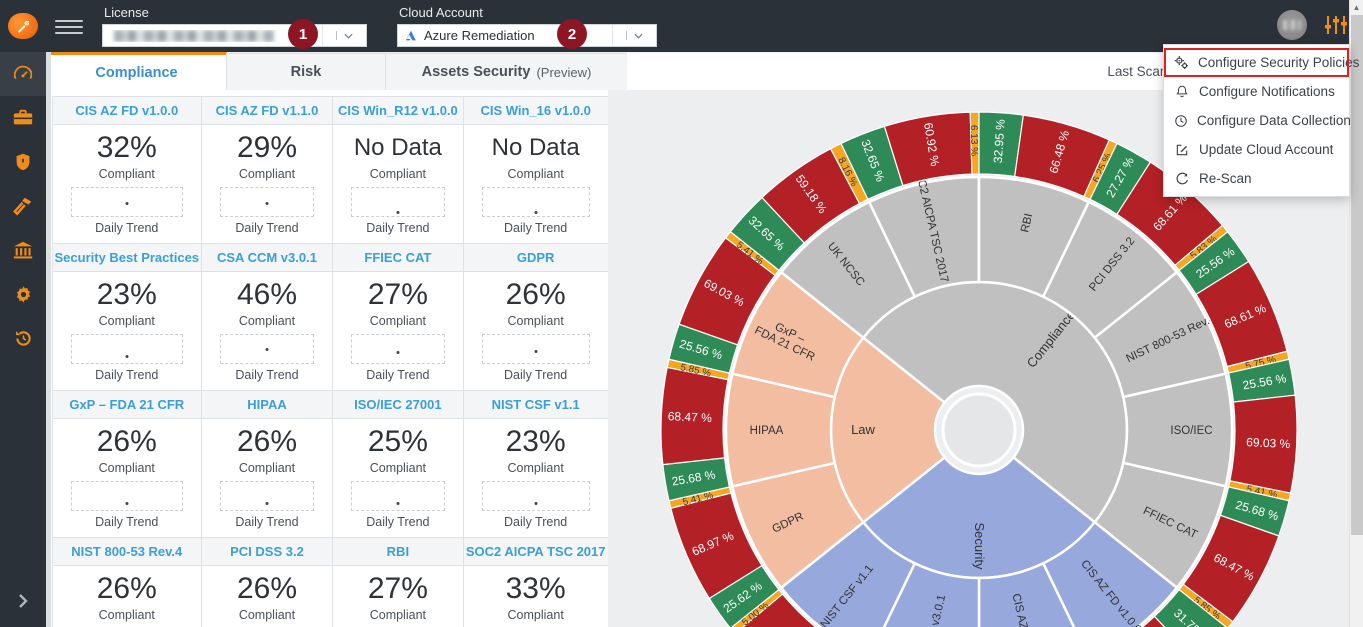 The width and height of the screenshot is (1363, 627). What do you see at coordinates (536, 596) in the screenshot?
I see `card-body: 33% Compliant Daily Trend` at bounding box center [536, 596].